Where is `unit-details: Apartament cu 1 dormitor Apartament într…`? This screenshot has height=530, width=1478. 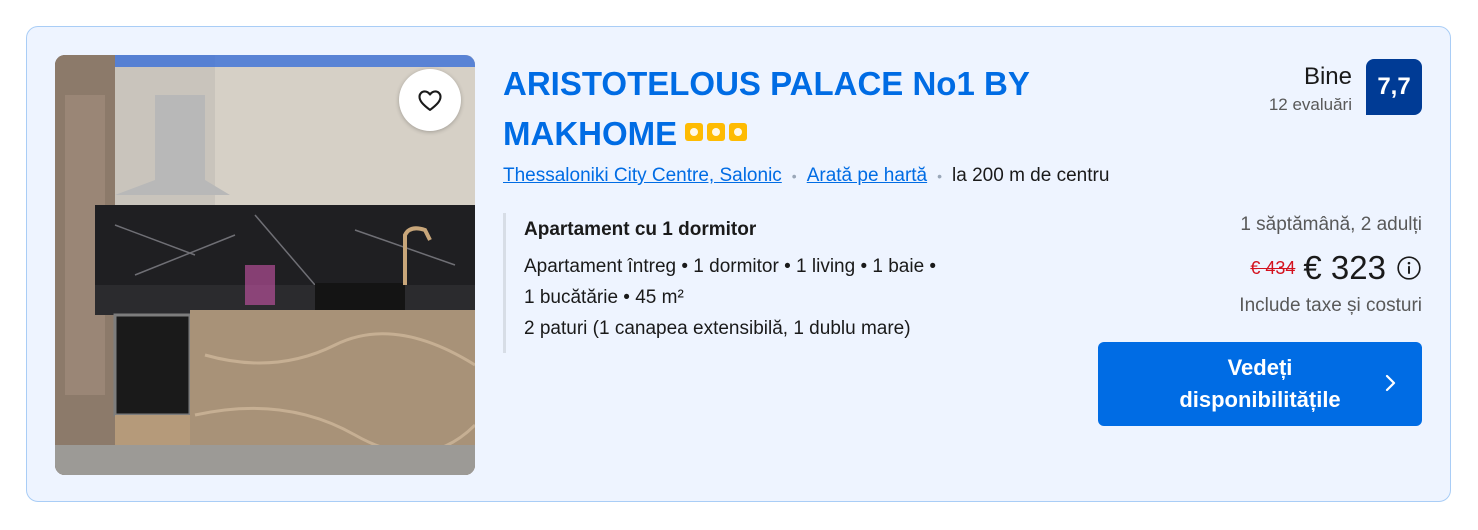
unit-details: Apartament cu 1 dormitor Apartament într… is located at coordinates (763, 283).